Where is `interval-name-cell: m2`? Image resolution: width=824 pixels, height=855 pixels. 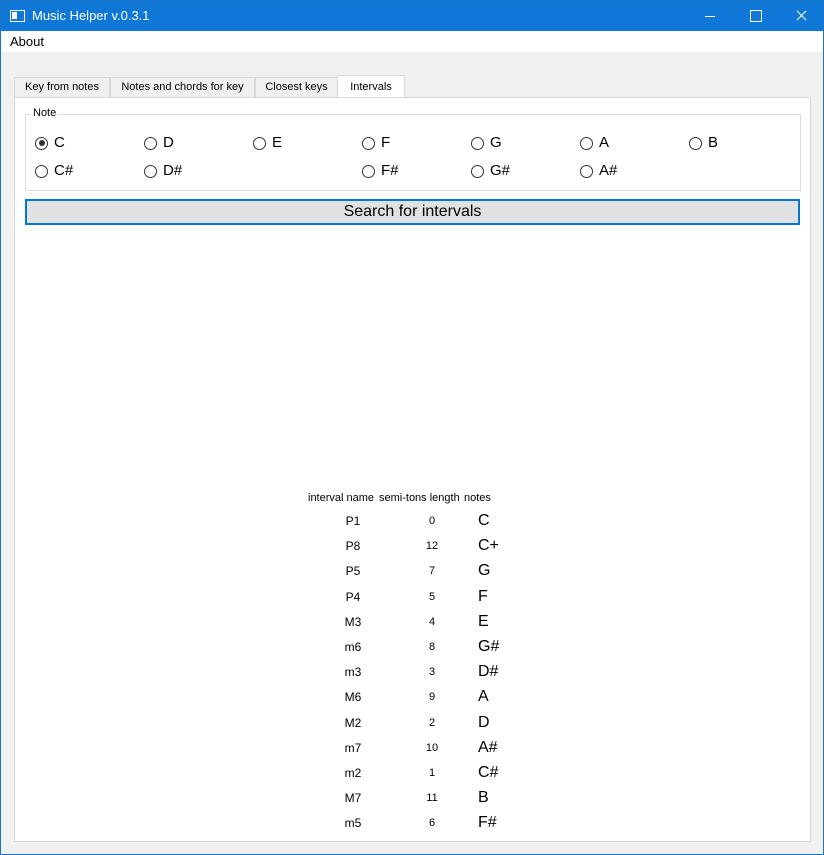
interval-name-cell: m2 is located at coordinates (353, 773).